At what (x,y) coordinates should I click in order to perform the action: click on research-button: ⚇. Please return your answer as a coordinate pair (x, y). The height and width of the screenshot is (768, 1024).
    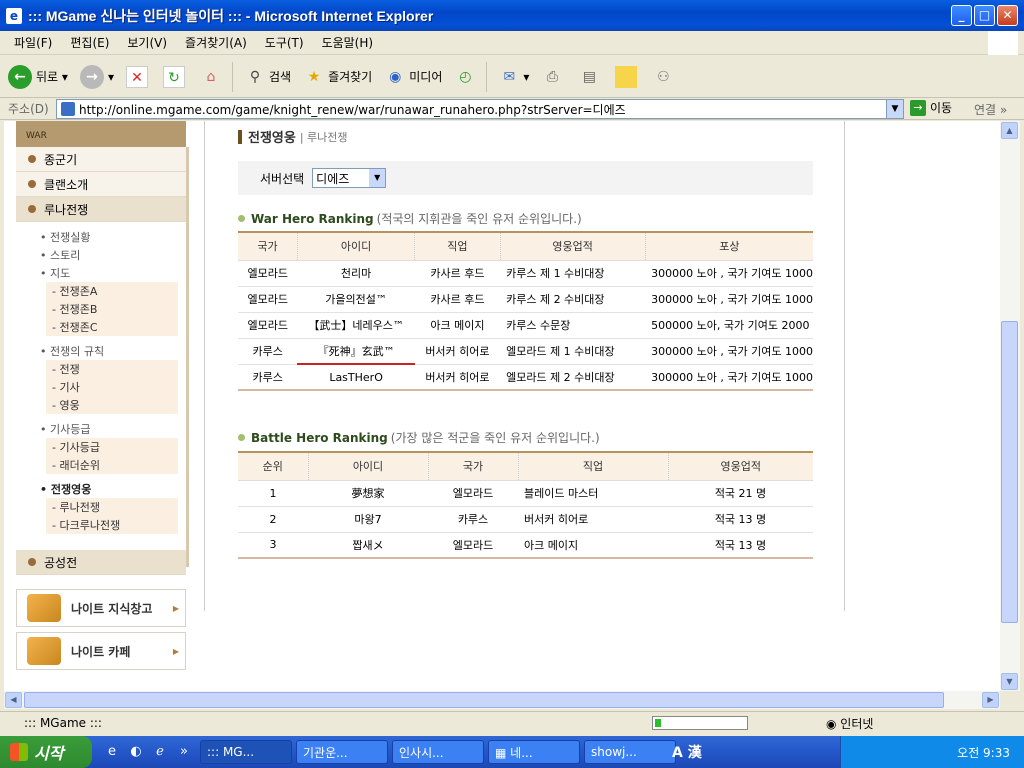
    Looking at the image, I should click on (664, 77).